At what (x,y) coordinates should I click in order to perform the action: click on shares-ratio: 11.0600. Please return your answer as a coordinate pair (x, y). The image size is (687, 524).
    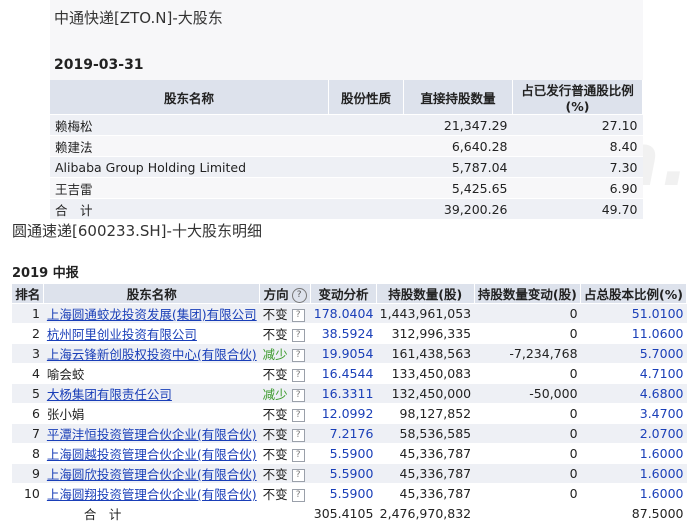
    Looking at the image, I should click on (633, 333).